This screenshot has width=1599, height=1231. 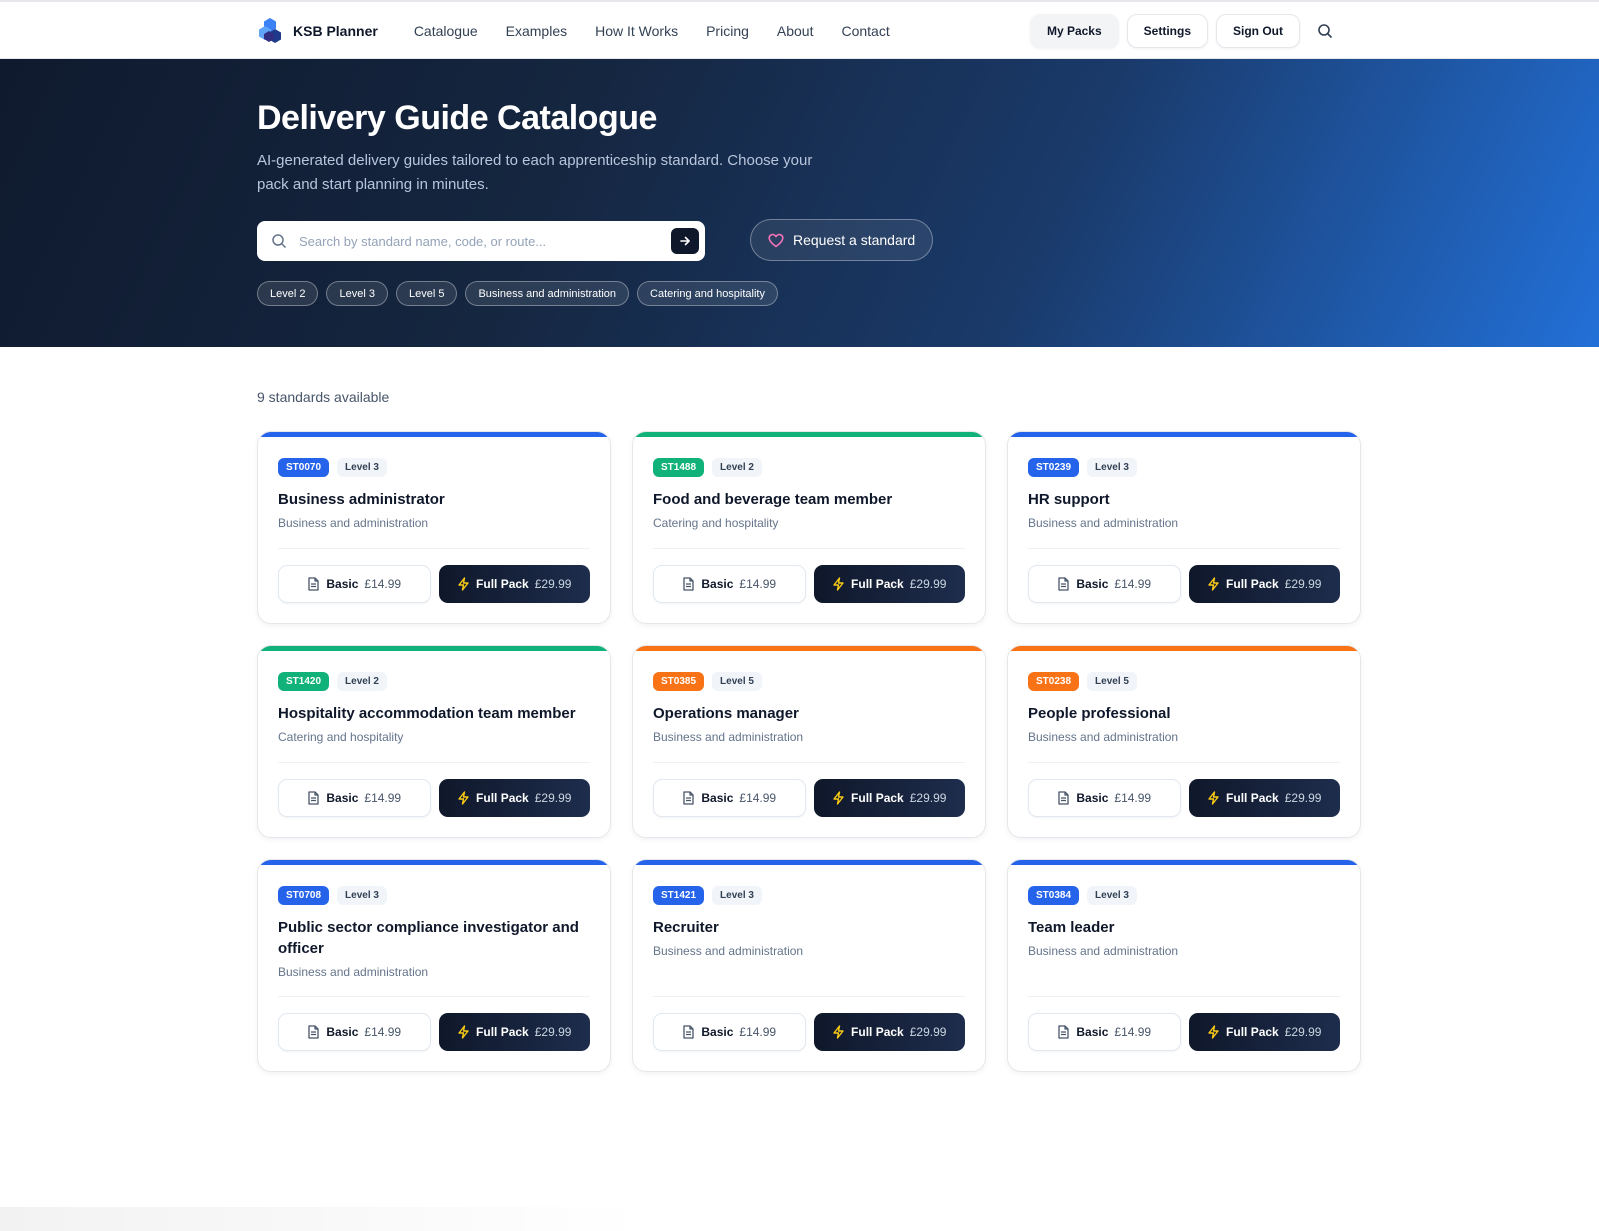 What do you see at coordinates (341, 737) in the screenshot?
I see `standard-route: Catering and hospitality` at bounding box center [341, 737].